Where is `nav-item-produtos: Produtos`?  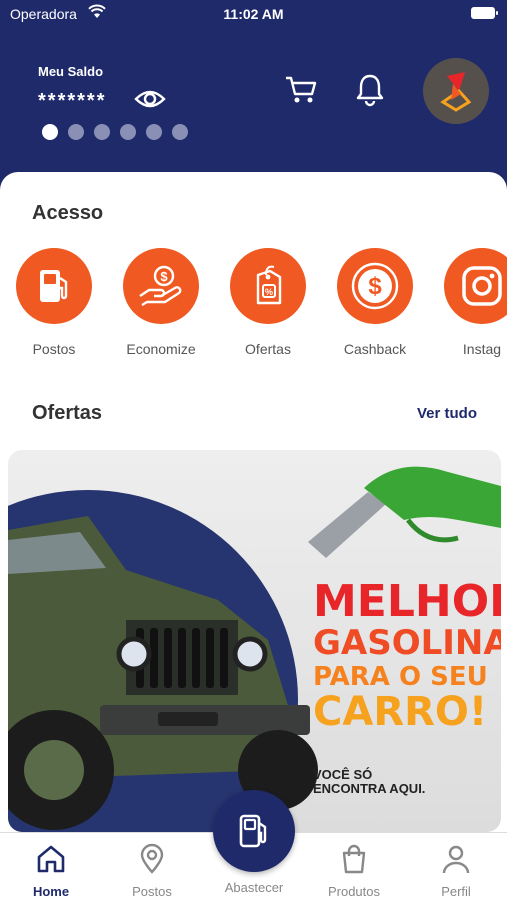 nav-item-produtos: Produtos is located at coordinates (354, 871).